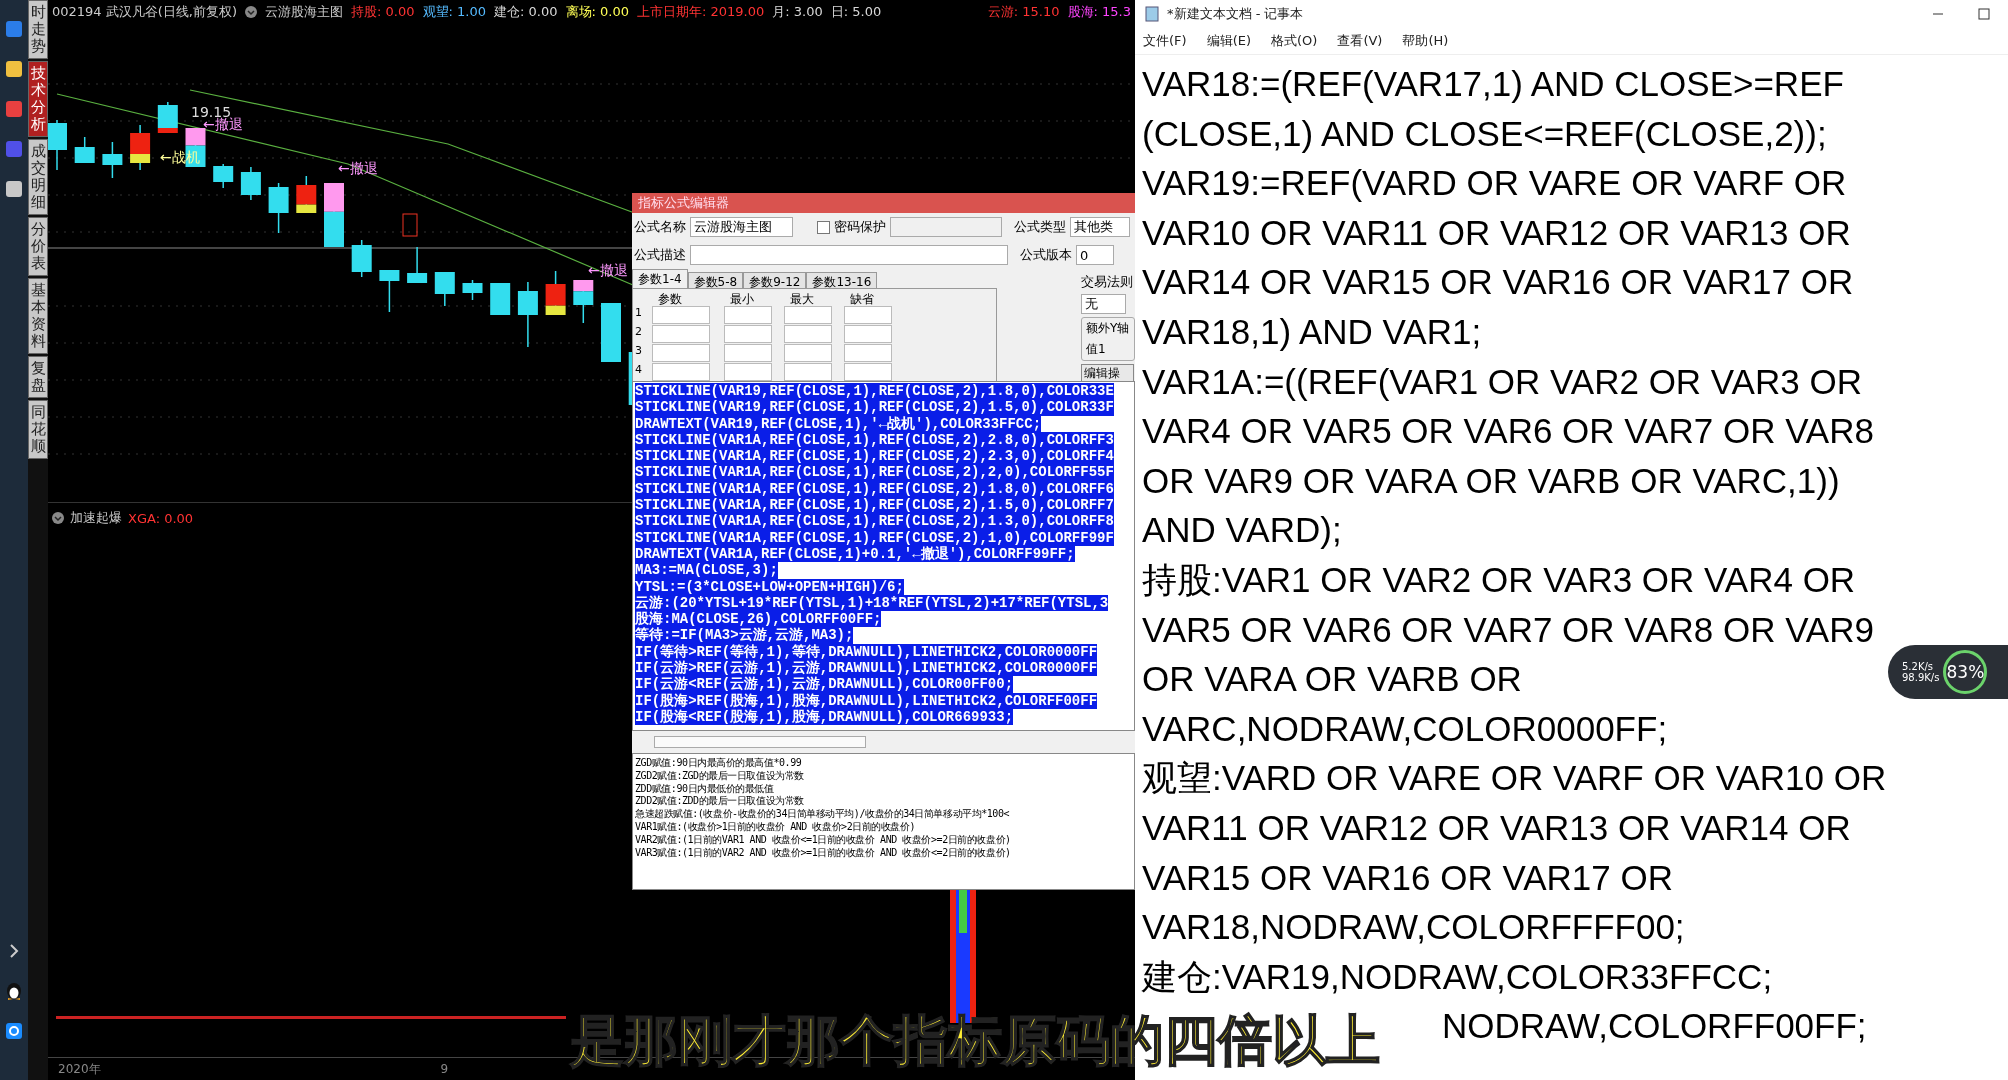 The height and width of the screenshot is (1080, 2008). I want to click on side-tab: 基本资料, so click(38, 316).